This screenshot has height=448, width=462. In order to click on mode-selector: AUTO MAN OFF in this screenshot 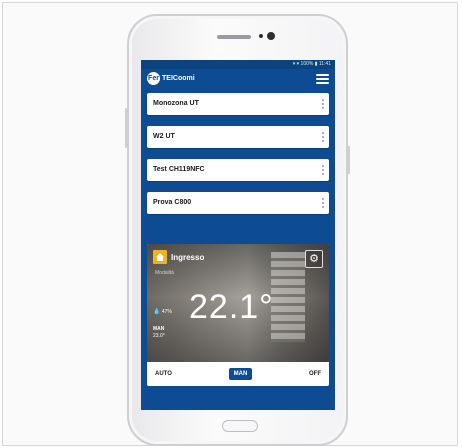, I will do `click(238, 374)`.